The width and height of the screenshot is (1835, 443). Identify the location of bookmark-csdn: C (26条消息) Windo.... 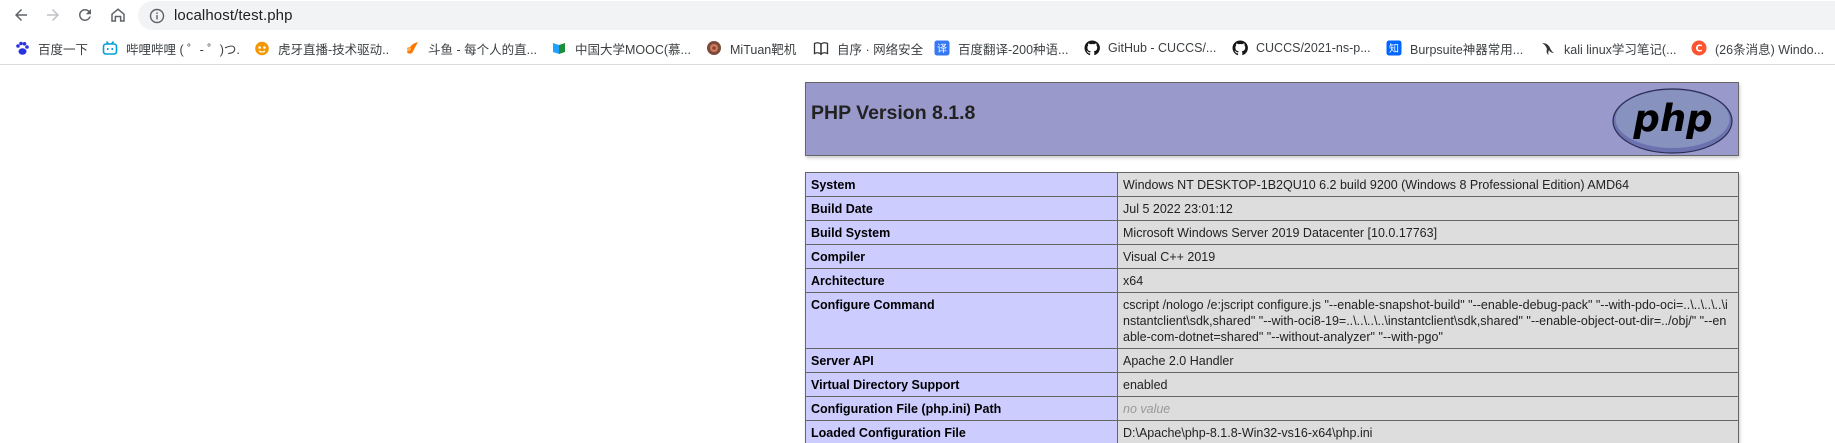
(1763, 48).